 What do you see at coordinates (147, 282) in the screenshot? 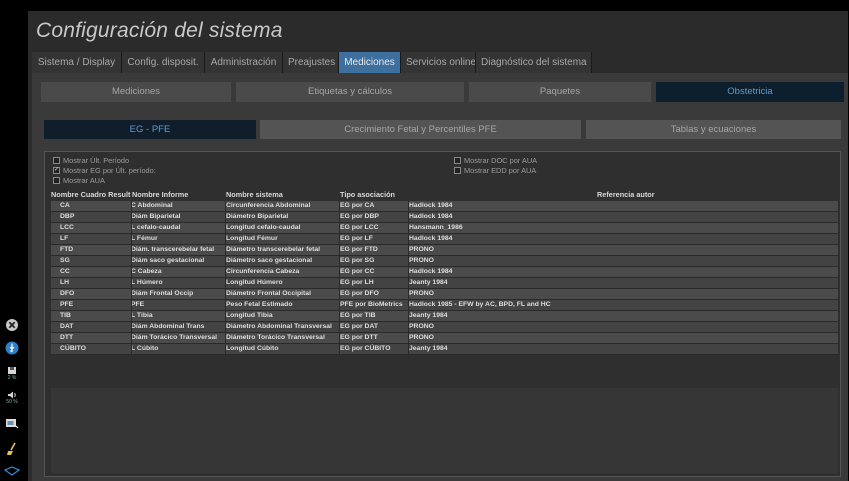
I see `table-cell: L Húmero` at bounding box center [147, 282].